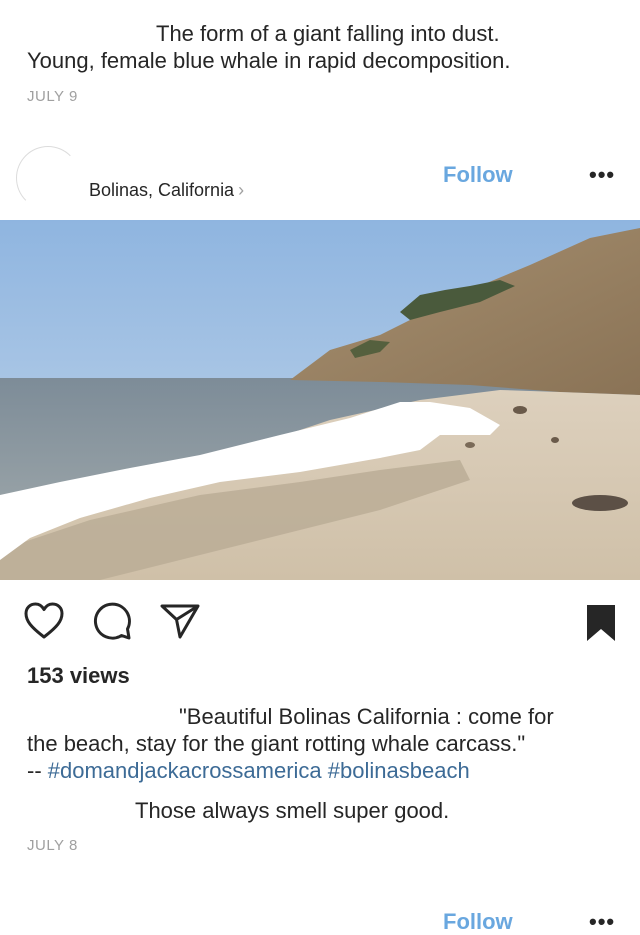  Describe the element at coordinates (37, 770) in the screenshot. I see `caption-prefix: --` at that location.